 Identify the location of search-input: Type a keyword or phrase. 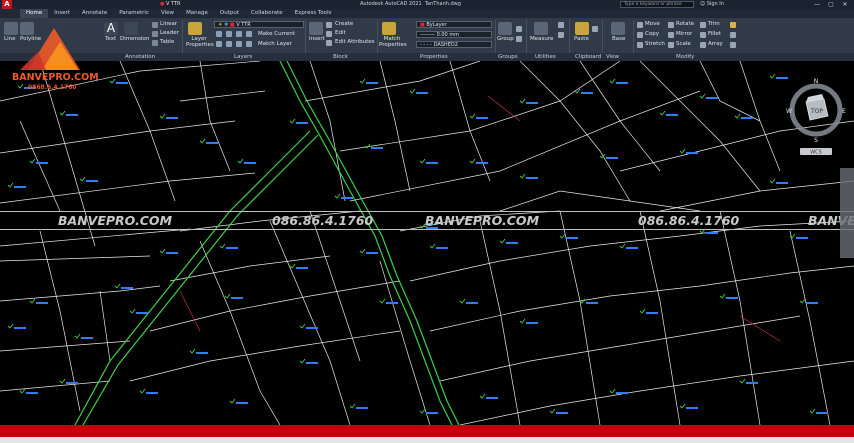
(657, 4).